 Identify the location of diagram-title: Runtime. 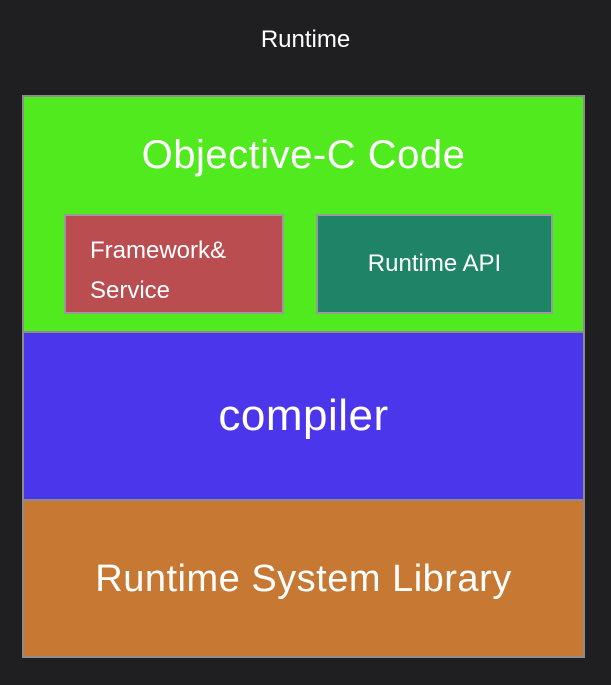
(305, 39).